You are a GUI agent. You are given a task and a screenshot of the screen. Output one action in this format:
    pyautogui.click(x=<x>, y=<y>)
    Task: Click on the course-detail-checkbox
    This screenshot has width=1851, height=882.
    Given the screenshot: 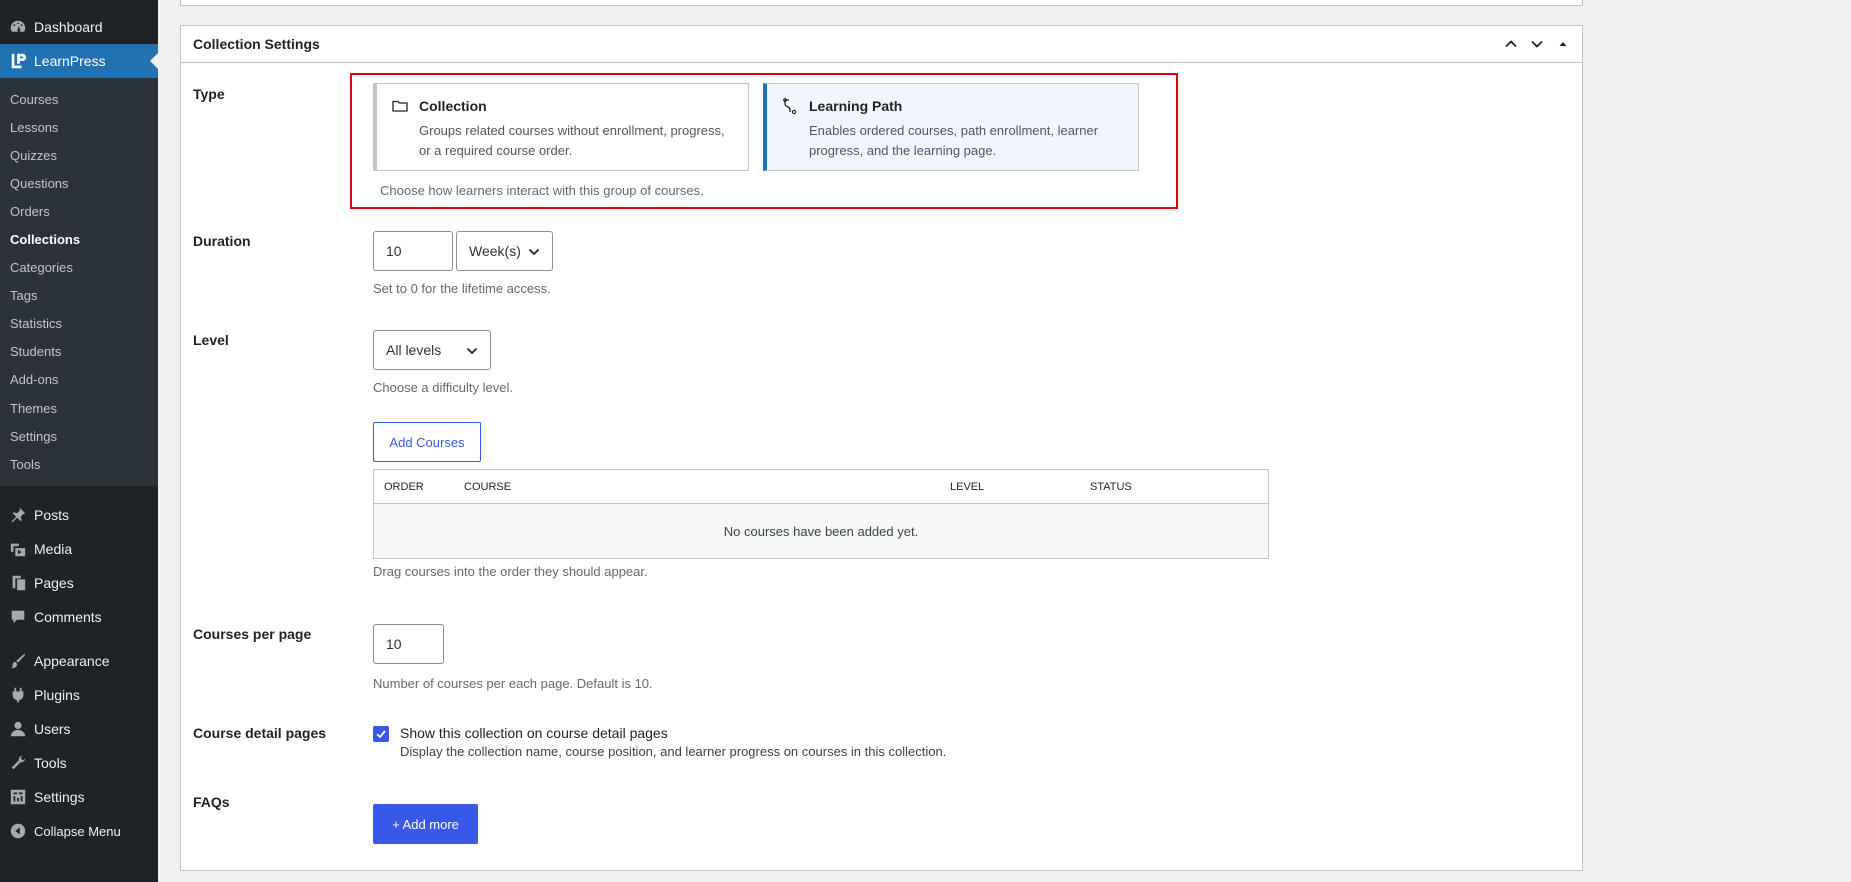 What is the action you would take?
    pyautogui.click(x=381, y=734)
    